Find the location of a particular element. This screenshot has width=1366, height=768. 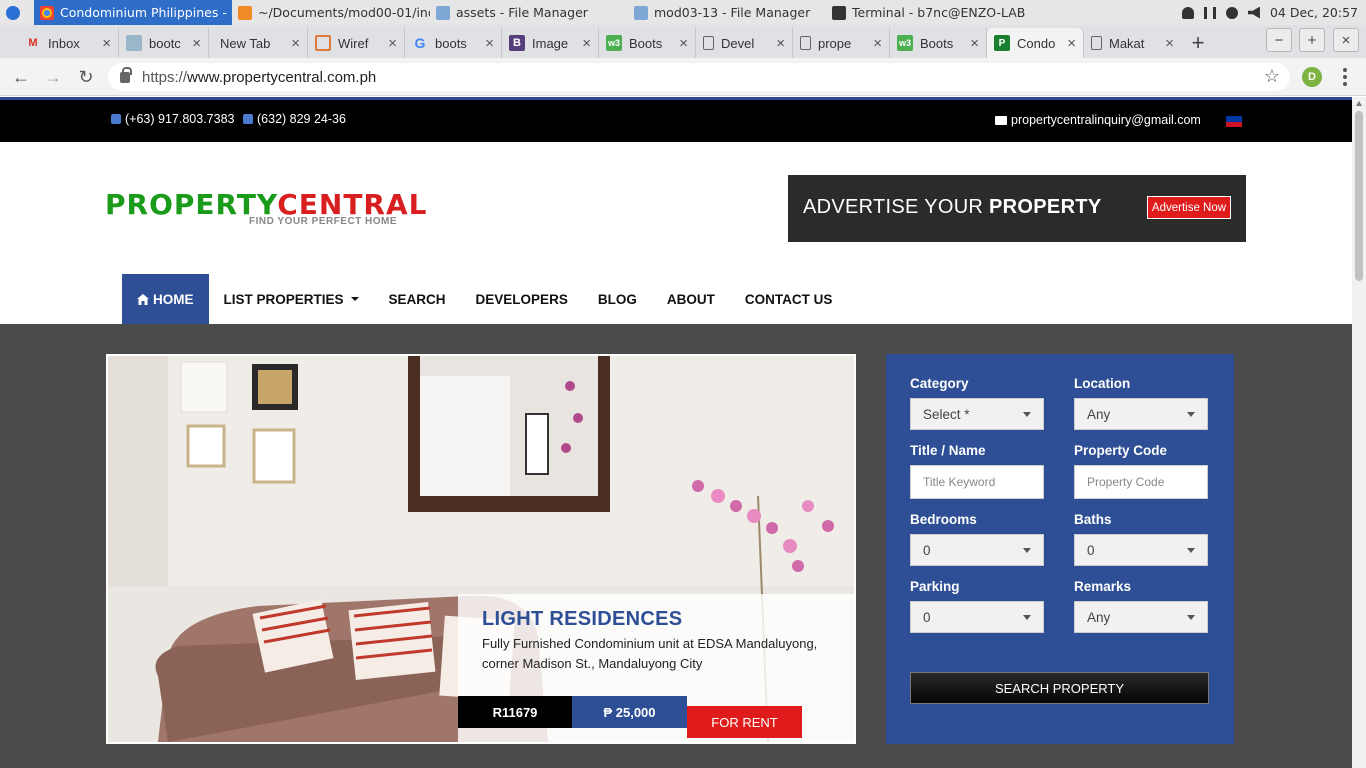

tab-label: Boots is located at coordinates (937, 43).